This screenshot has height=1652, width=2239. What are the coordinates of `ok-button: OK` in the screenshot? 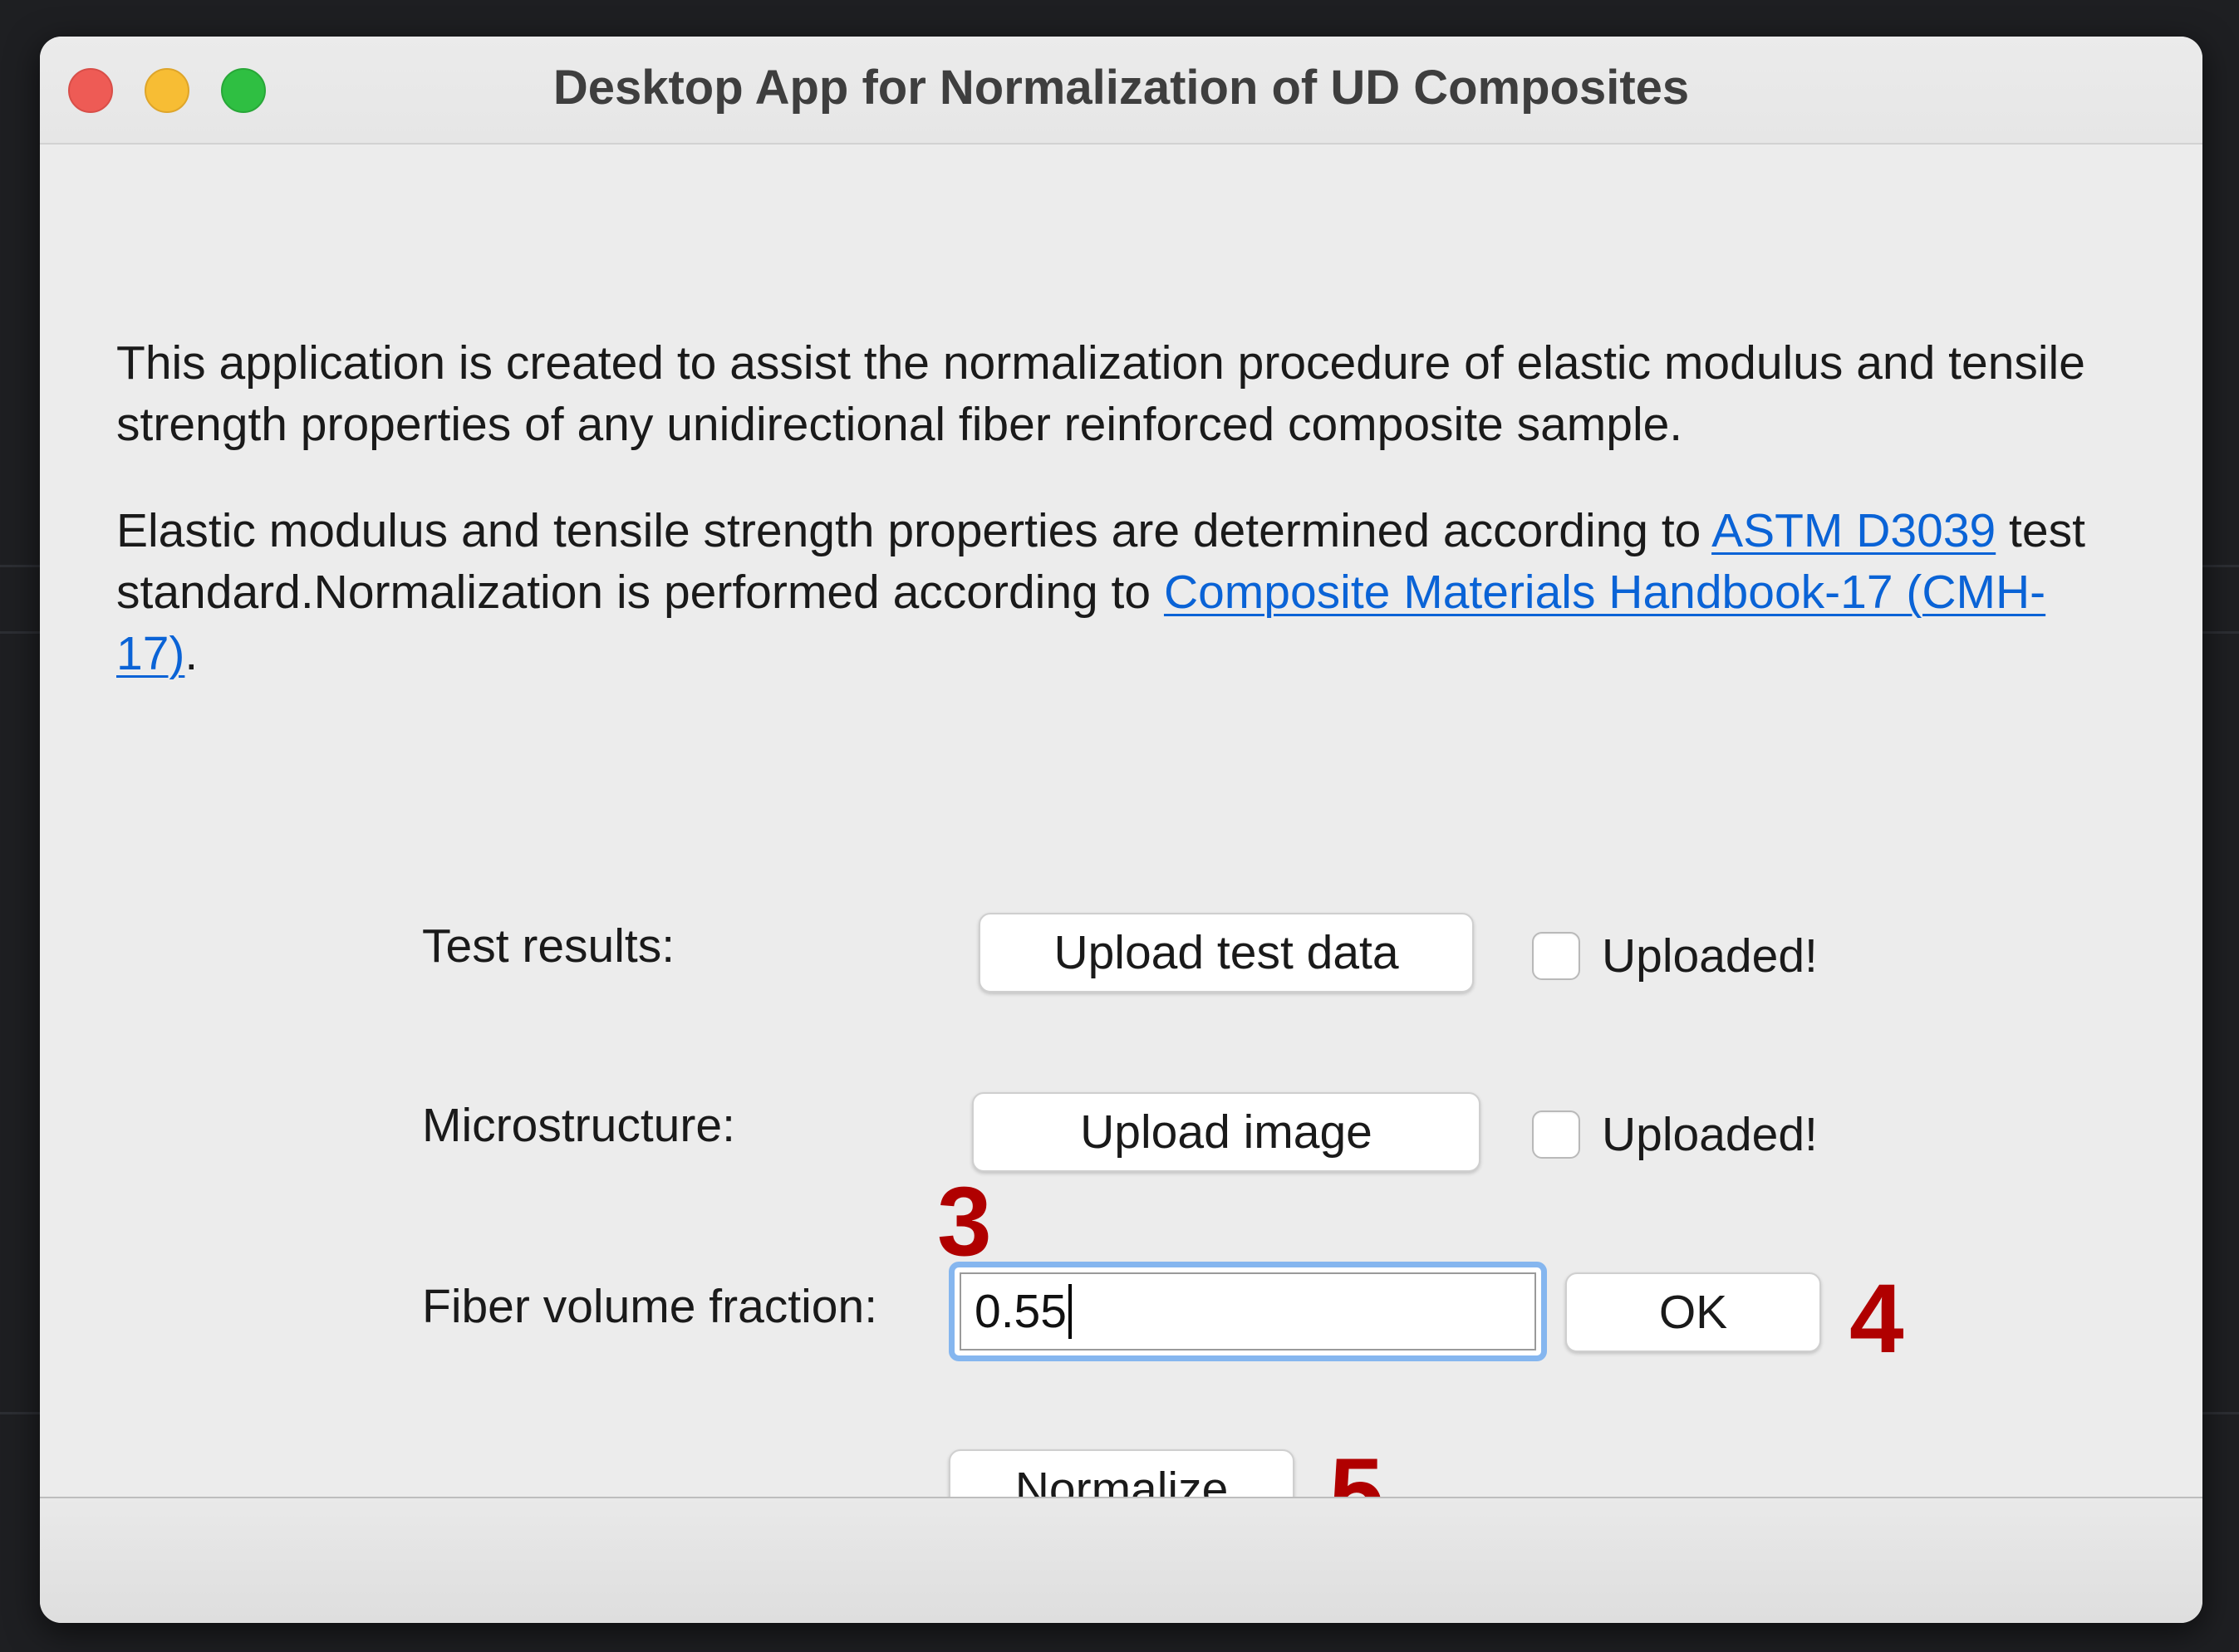 It's located at (1693, 1312).